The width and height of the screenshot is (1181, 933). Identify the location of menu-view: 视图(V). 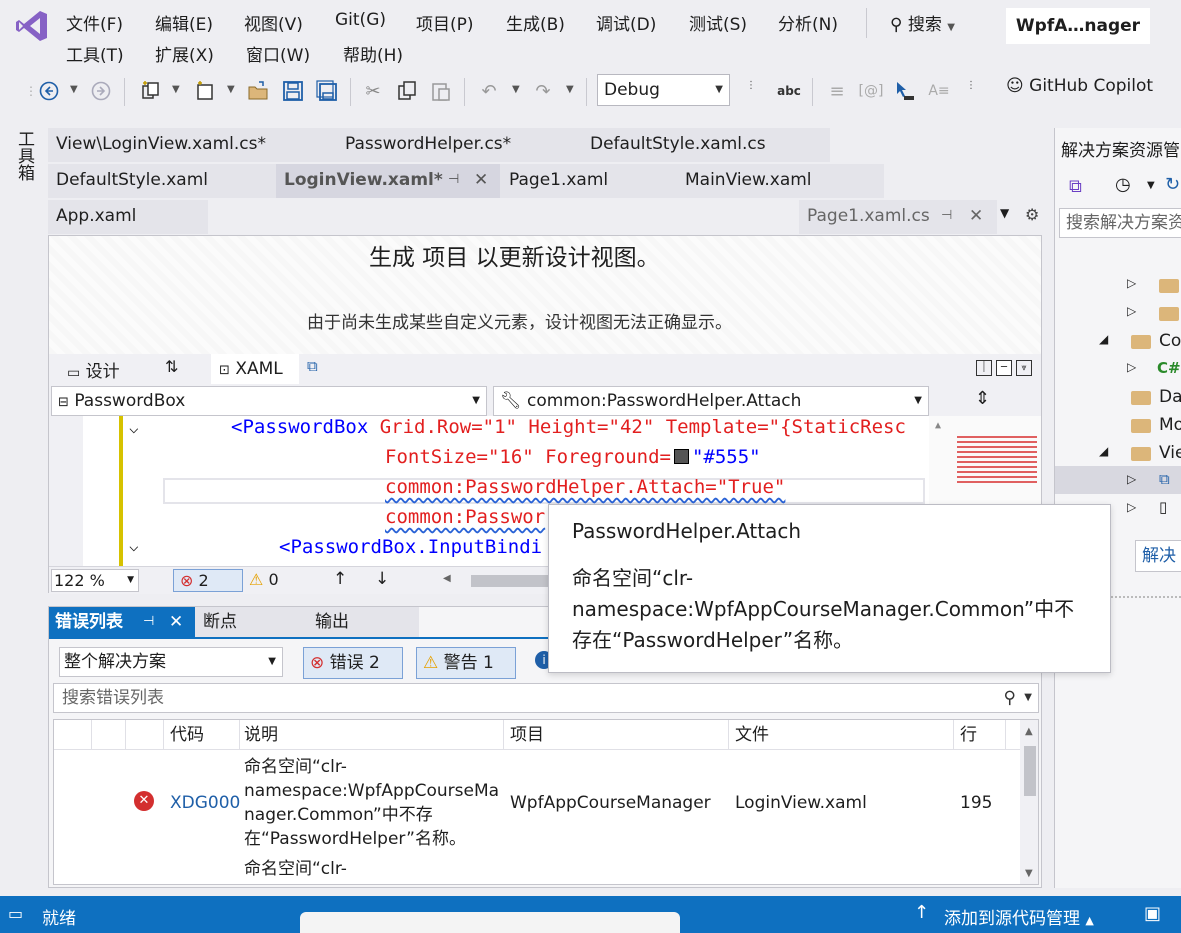
(273, 22).